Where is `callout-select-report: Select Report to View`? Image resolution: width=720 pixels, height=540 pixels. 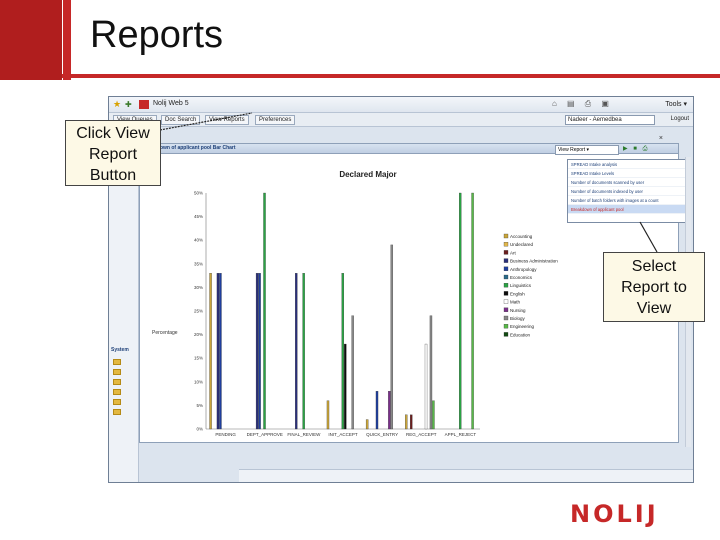 callout-select-report: Select Report to View is located at coordinates (654, 287).